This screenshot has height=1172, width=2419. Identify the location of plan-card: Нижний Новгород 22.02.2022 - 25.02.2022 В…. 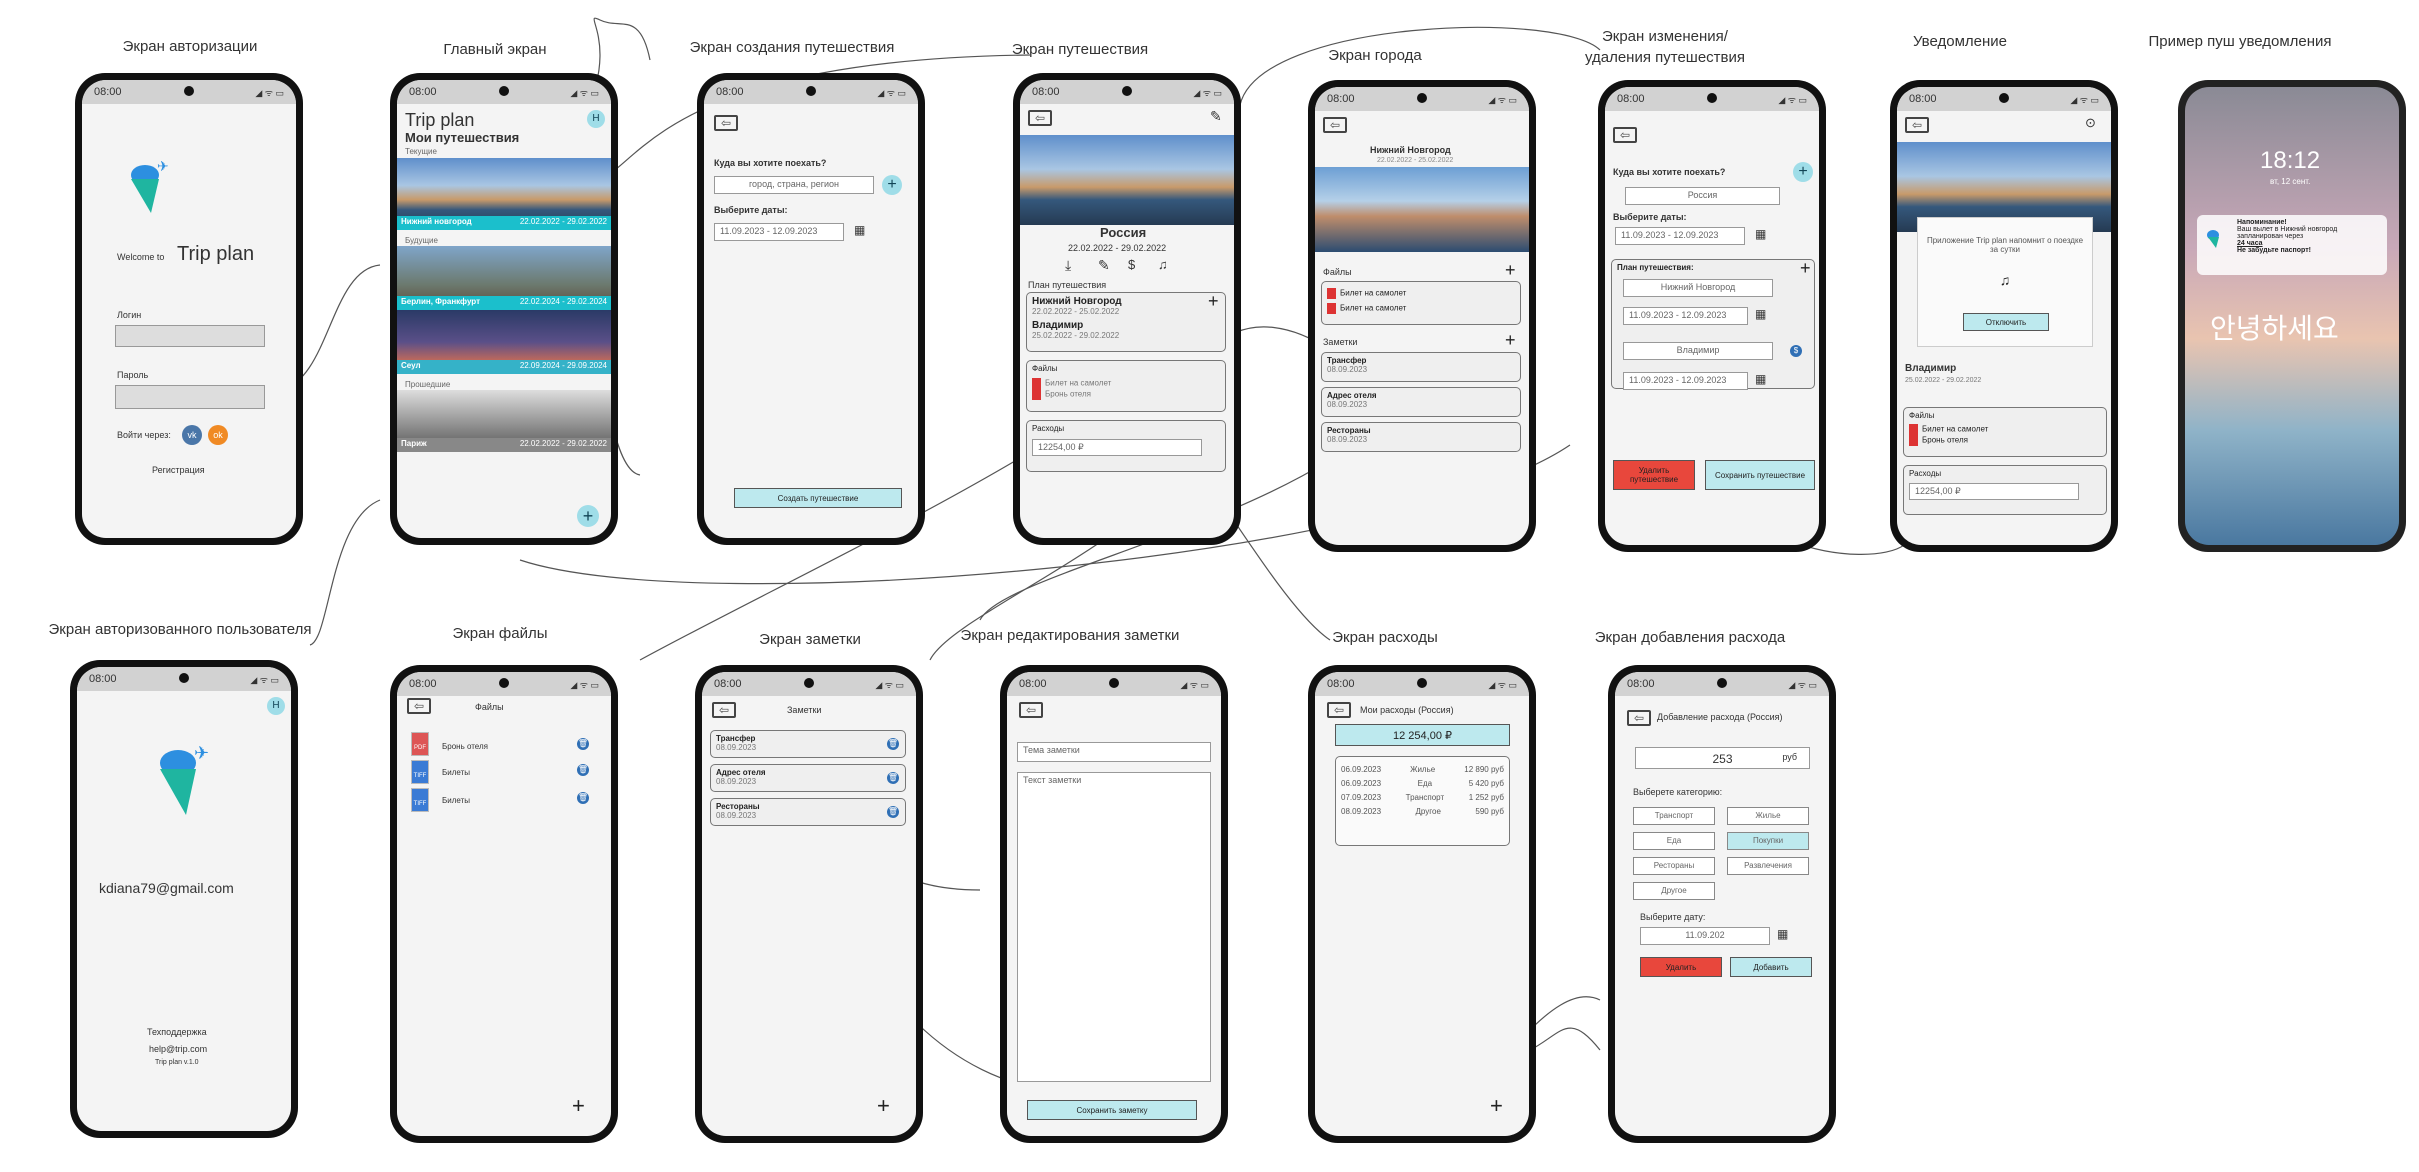
(1126, 322).